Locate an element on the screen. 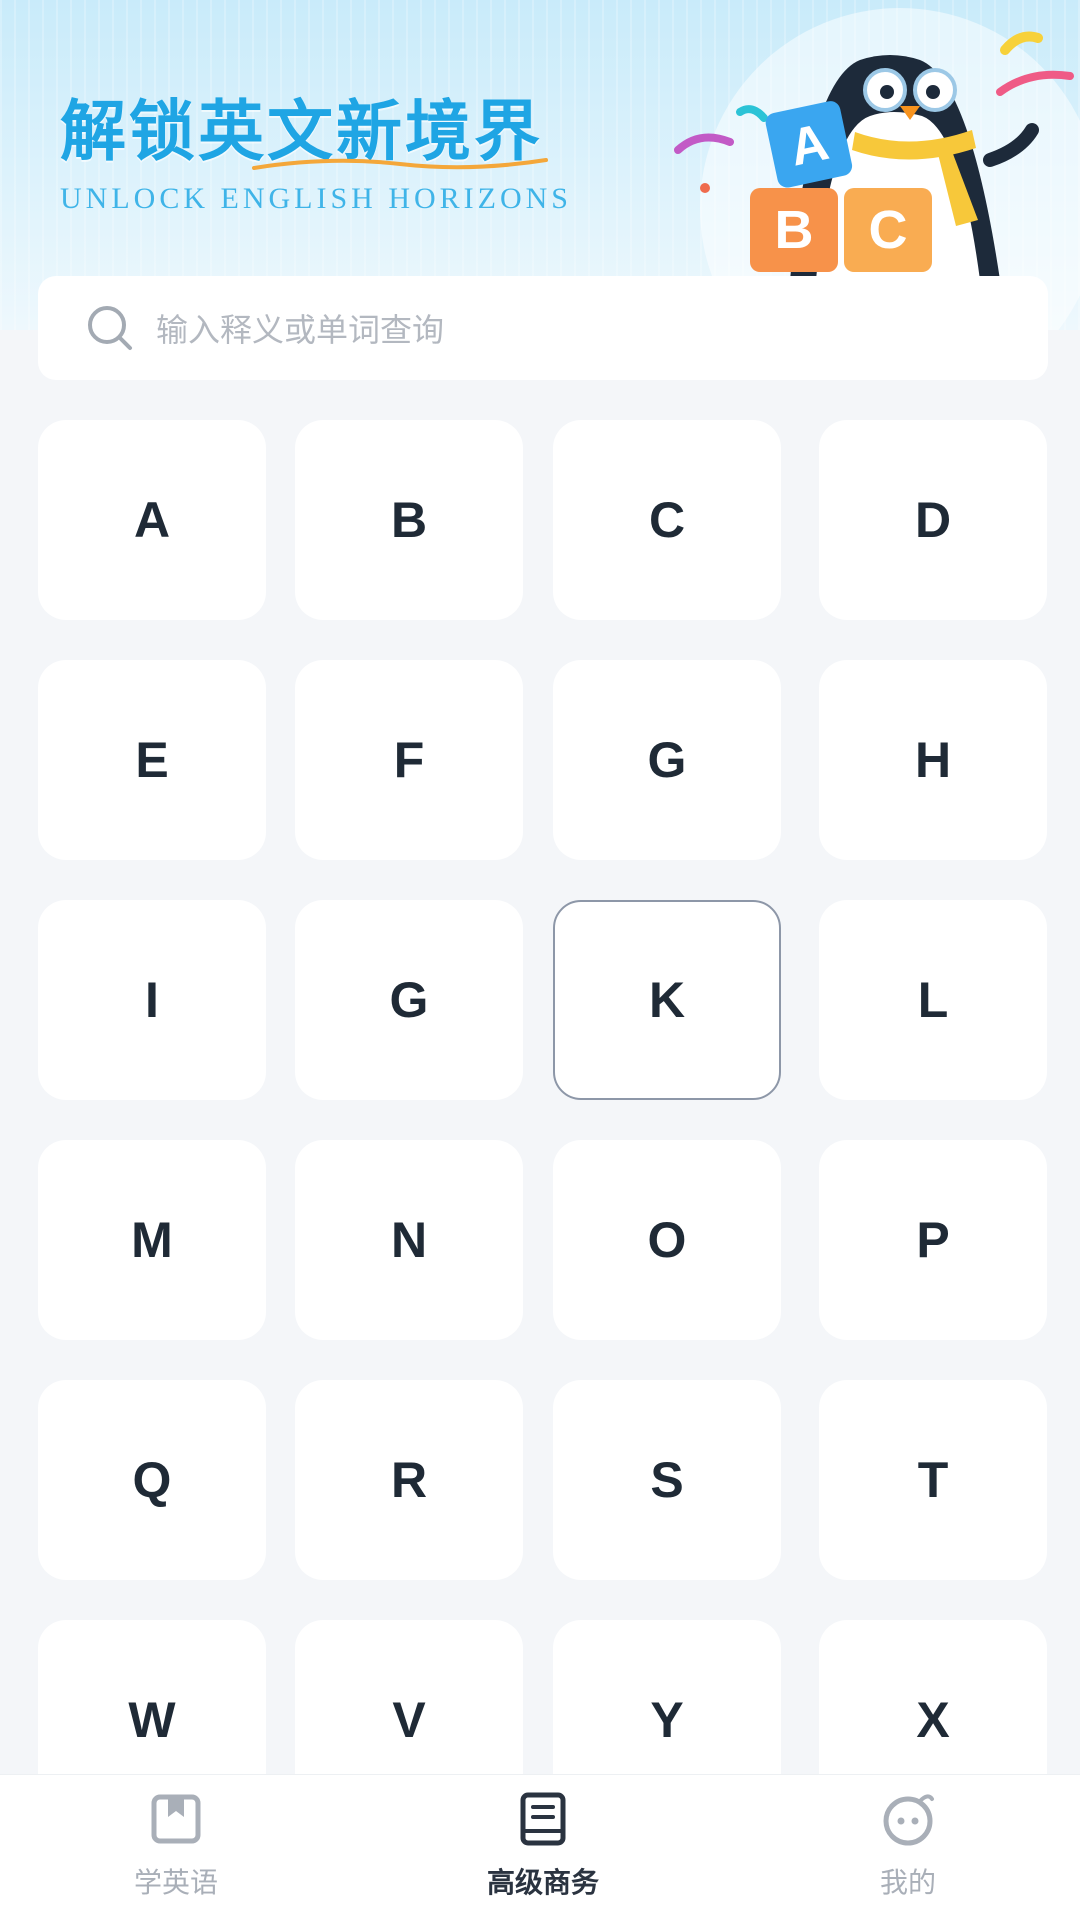  letter-key-t: T is located at coordinates (933, 1480).